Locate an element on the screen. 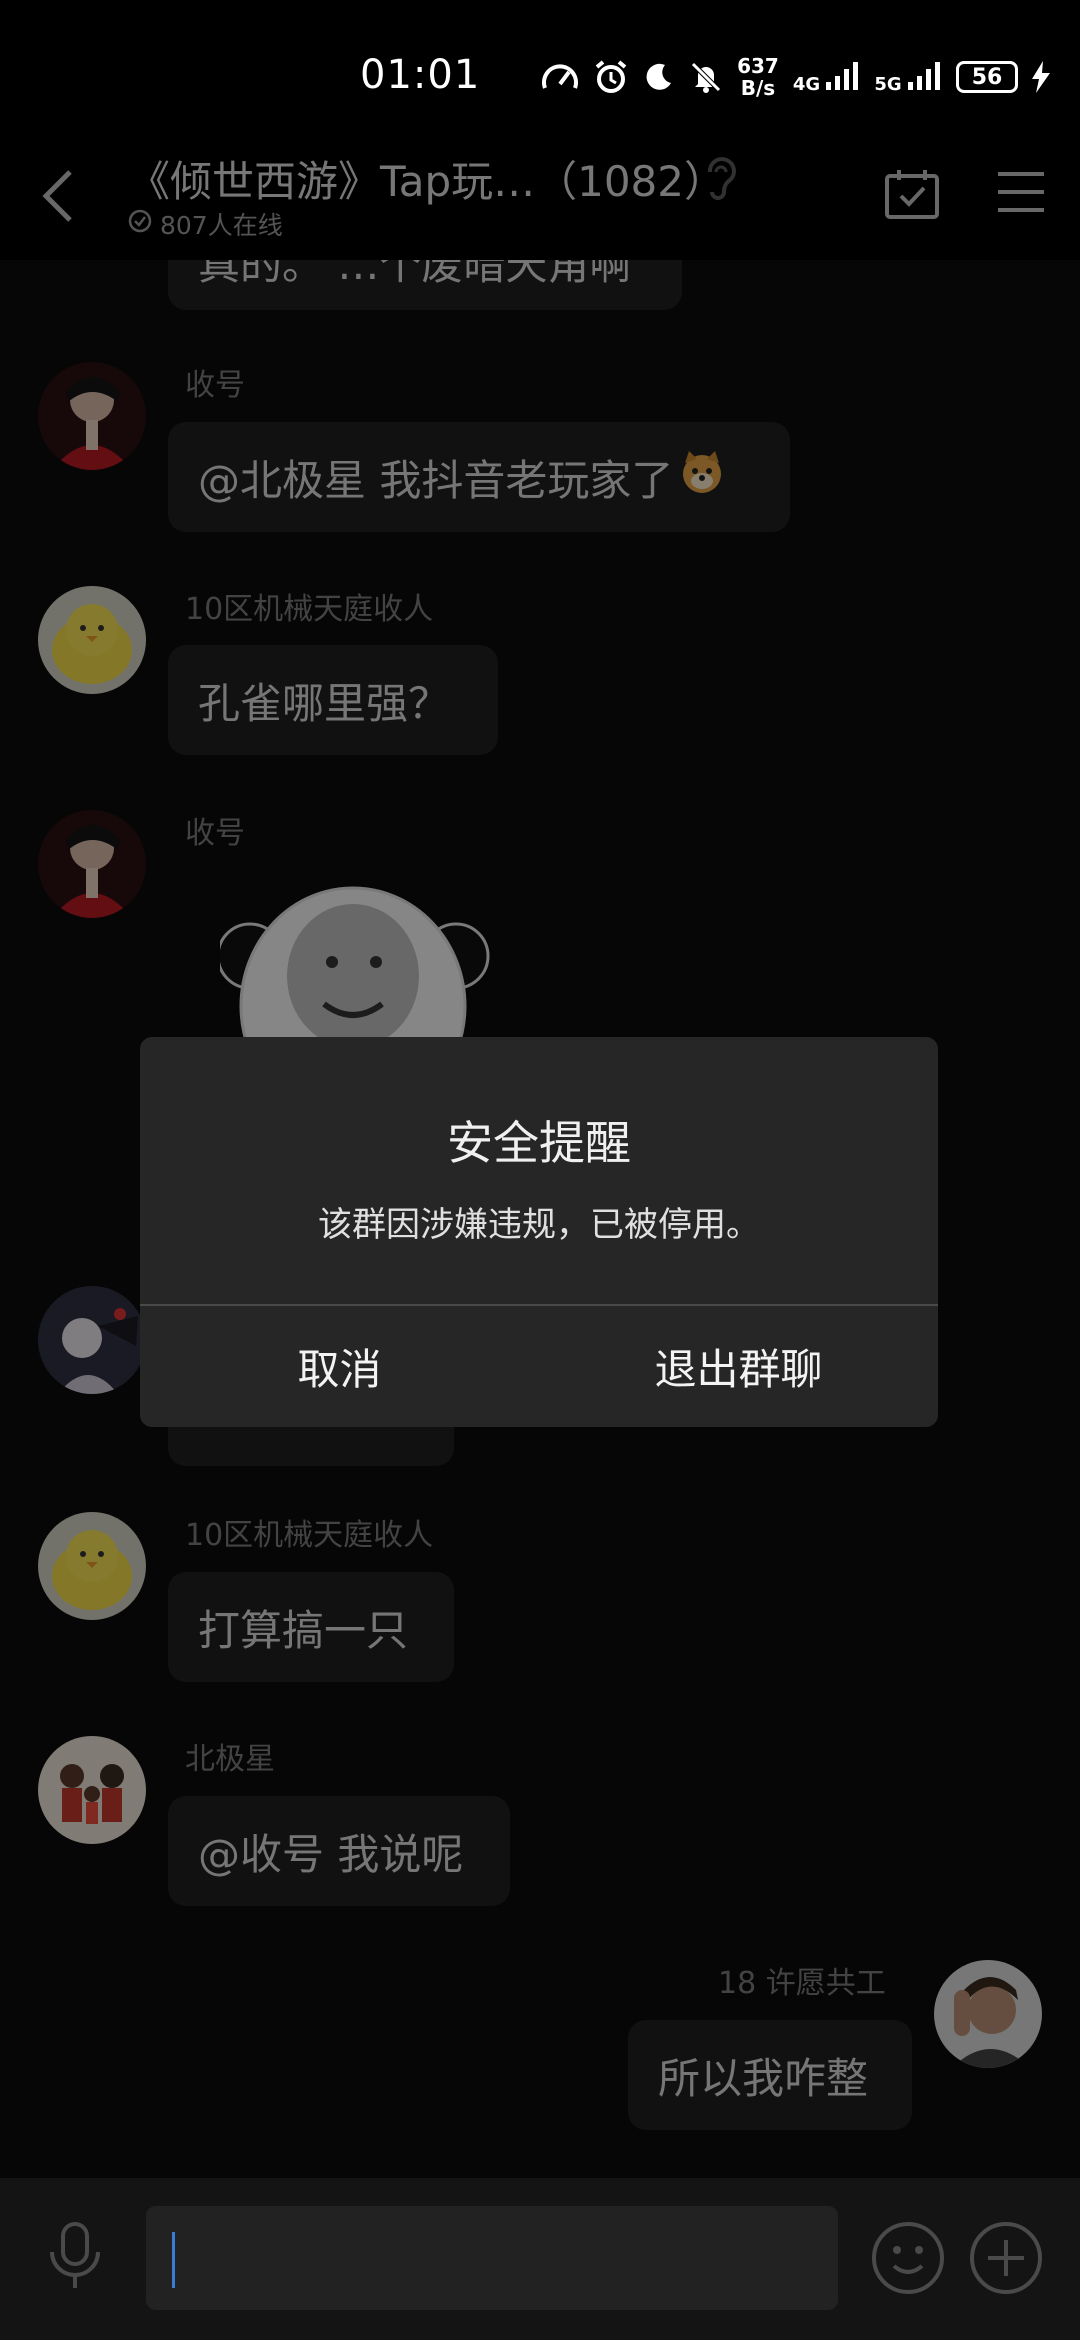 The height and width of the screenshot is (2340, 1080). charging-icon is located at coordinates (1041, 77).